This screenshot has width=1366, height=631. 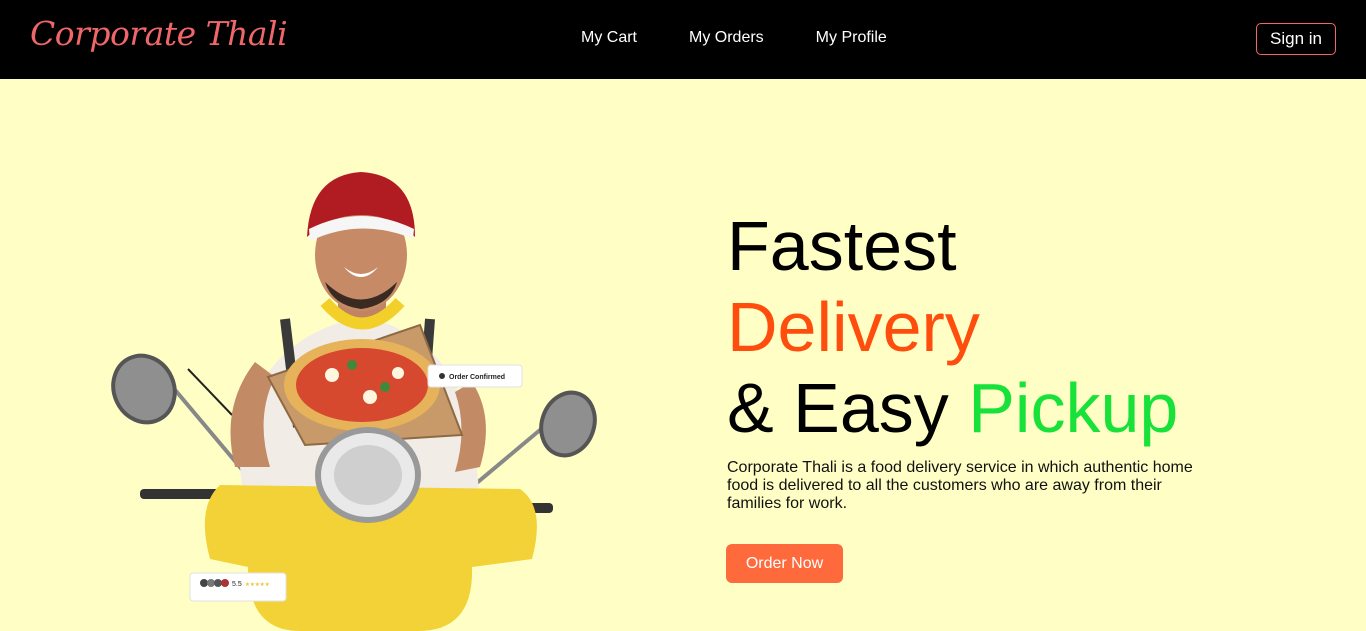 I want to click on order-now-button: Order Now, so click(x=784, y=563).